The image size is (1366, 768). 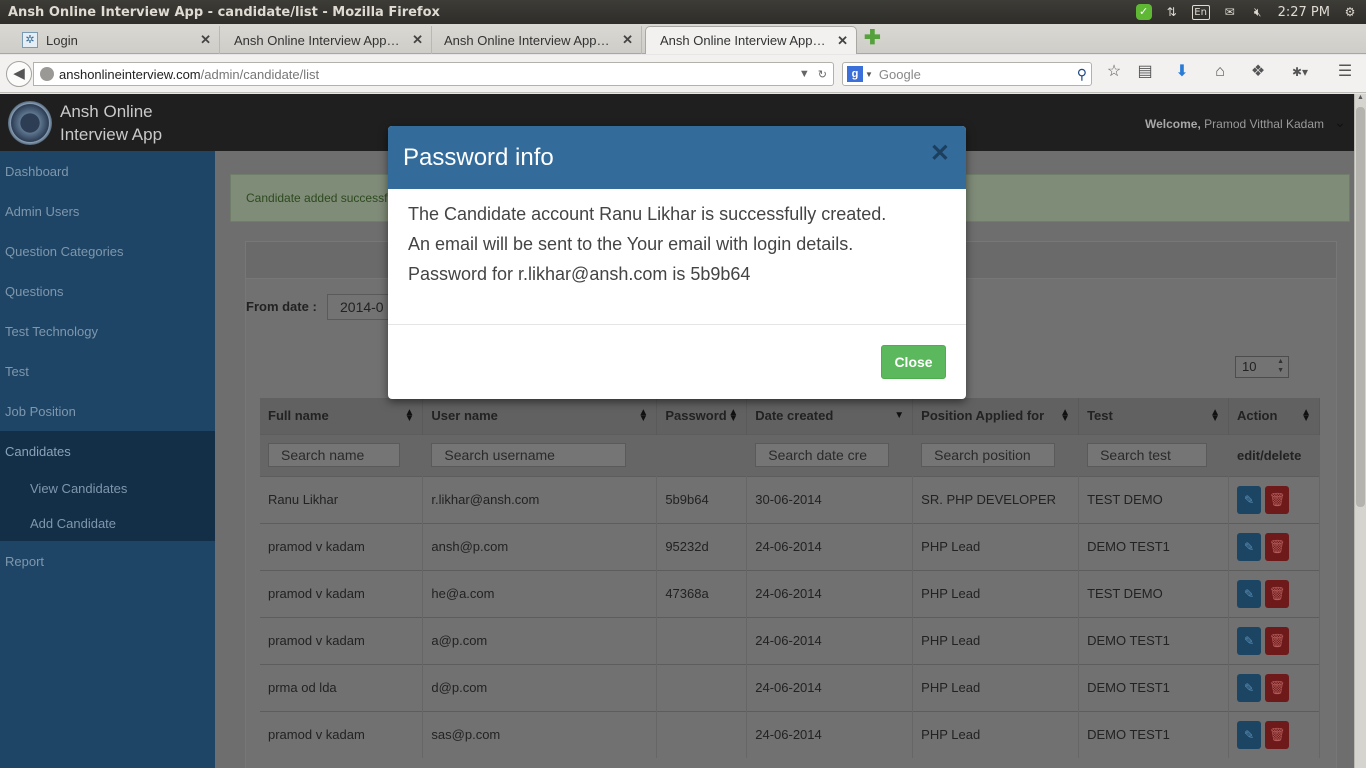 What do you see at coordinates (107, 523) in the screenshot?
I see `sidebar-subitem-add-candidate: Add Candidate` at bounding box center [107, 523].